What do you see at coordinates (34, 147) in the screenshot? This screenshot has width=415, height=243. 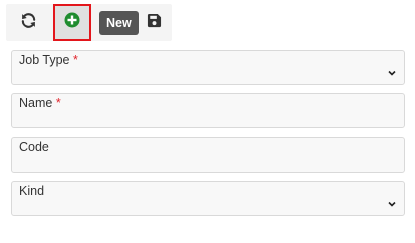 I see `code-label: Code` at bounding box center [34, 147].